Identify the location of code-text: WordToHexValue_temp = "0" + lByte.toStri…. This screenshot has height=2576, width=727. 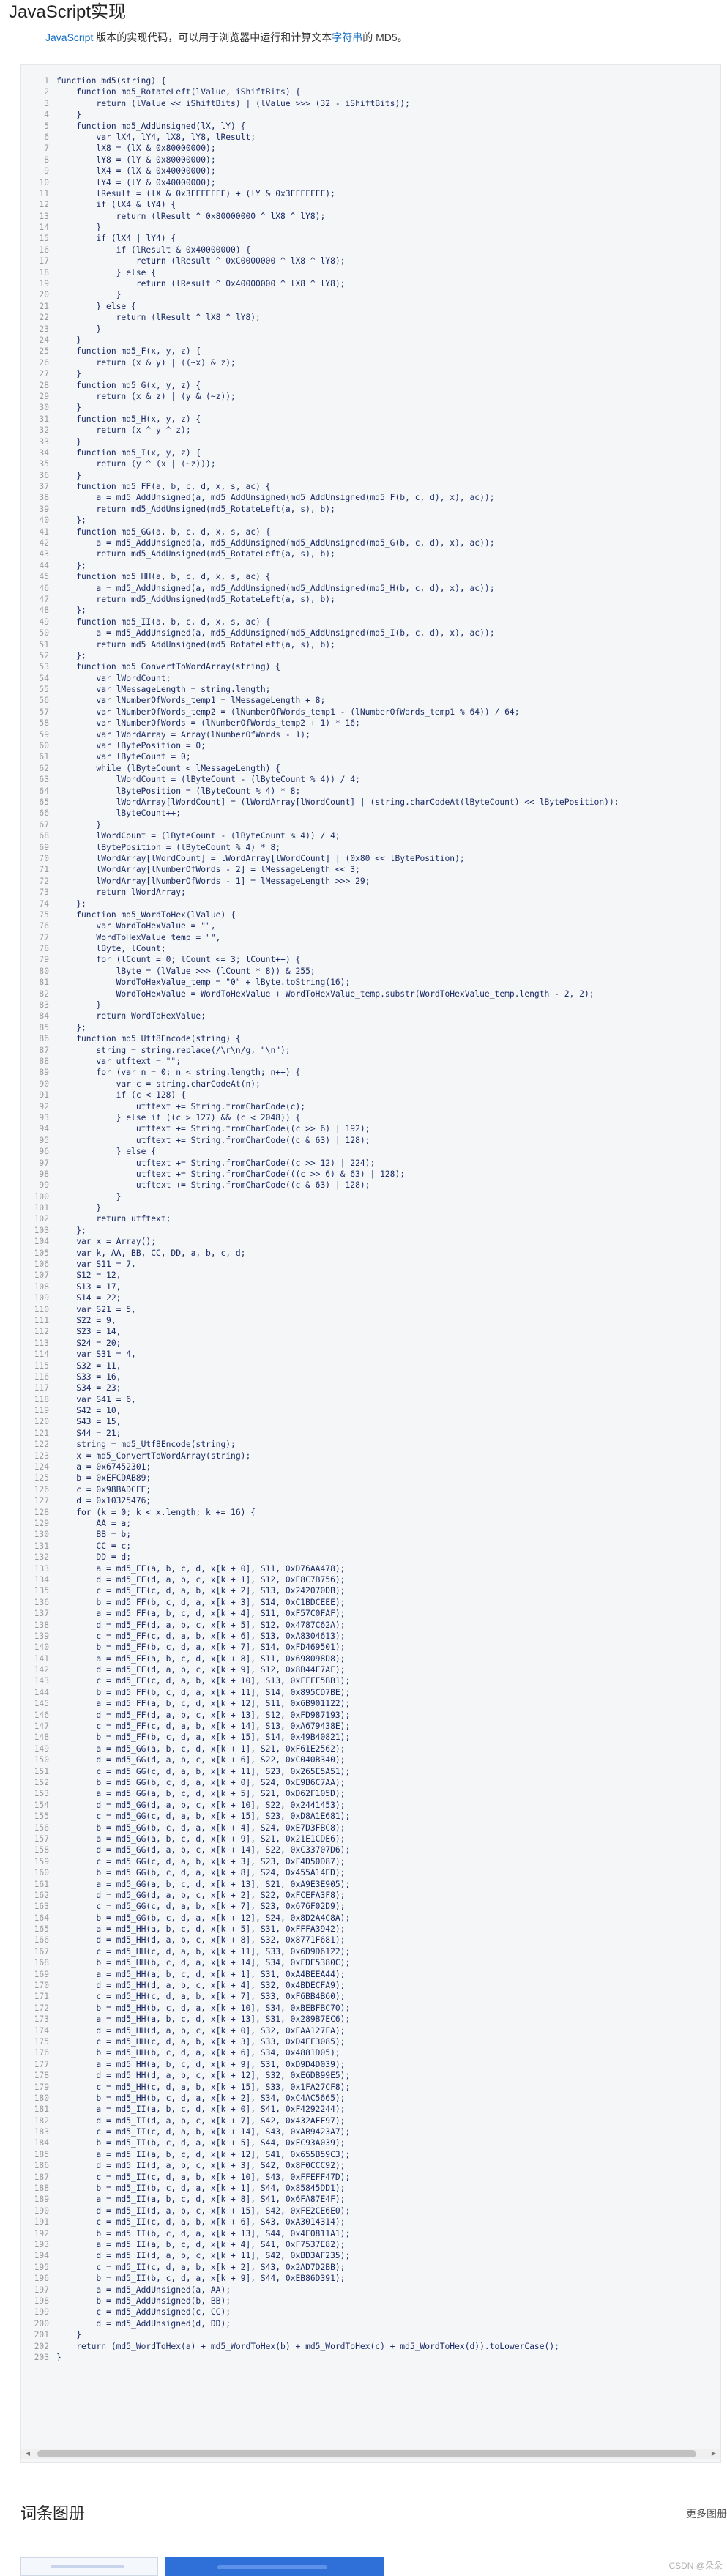
(204, 983).